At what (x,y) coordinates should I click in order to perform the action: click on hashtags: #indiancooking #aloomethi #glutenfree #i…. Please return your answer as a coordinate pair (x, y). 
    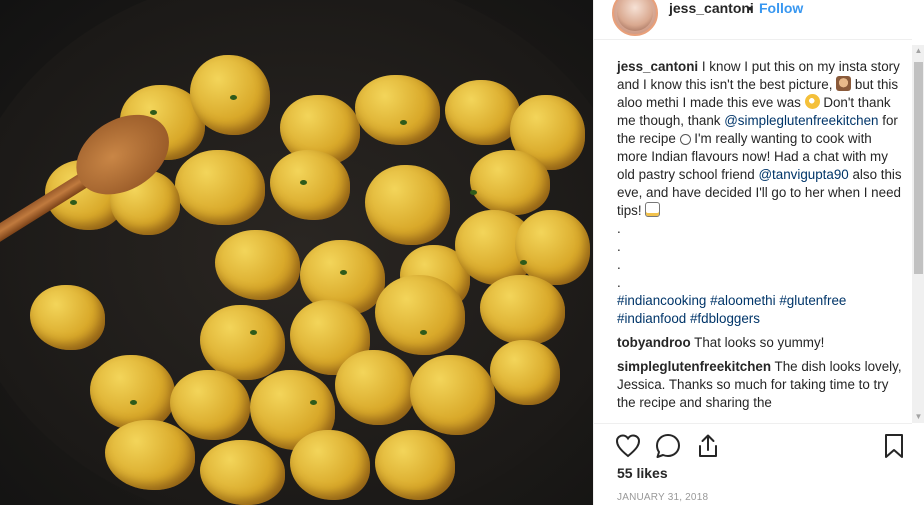
    Looking at the image, I should click on (760, 310).